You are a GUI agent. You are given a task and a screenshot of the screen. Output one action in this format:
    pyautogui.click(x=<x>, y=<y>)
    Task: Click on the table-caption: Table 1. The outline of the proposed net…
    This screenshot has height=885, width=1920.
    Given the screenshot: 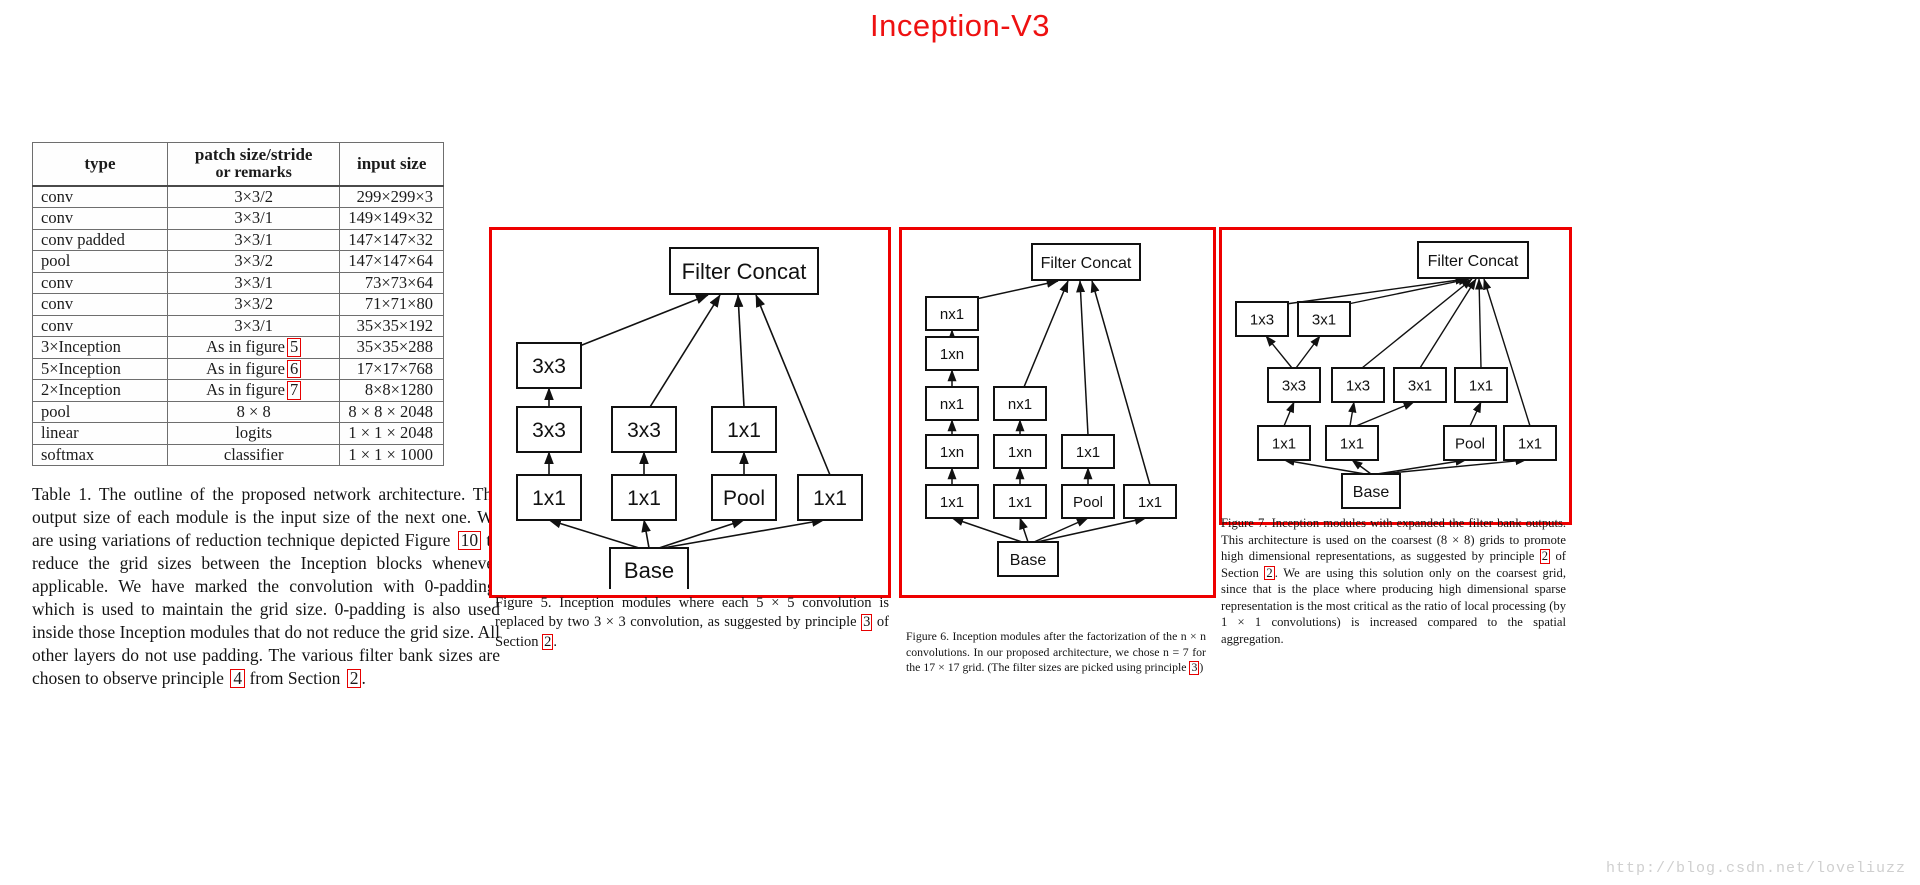 What is the action you would take?
    pyautogui.click(x=266, y=586)
    